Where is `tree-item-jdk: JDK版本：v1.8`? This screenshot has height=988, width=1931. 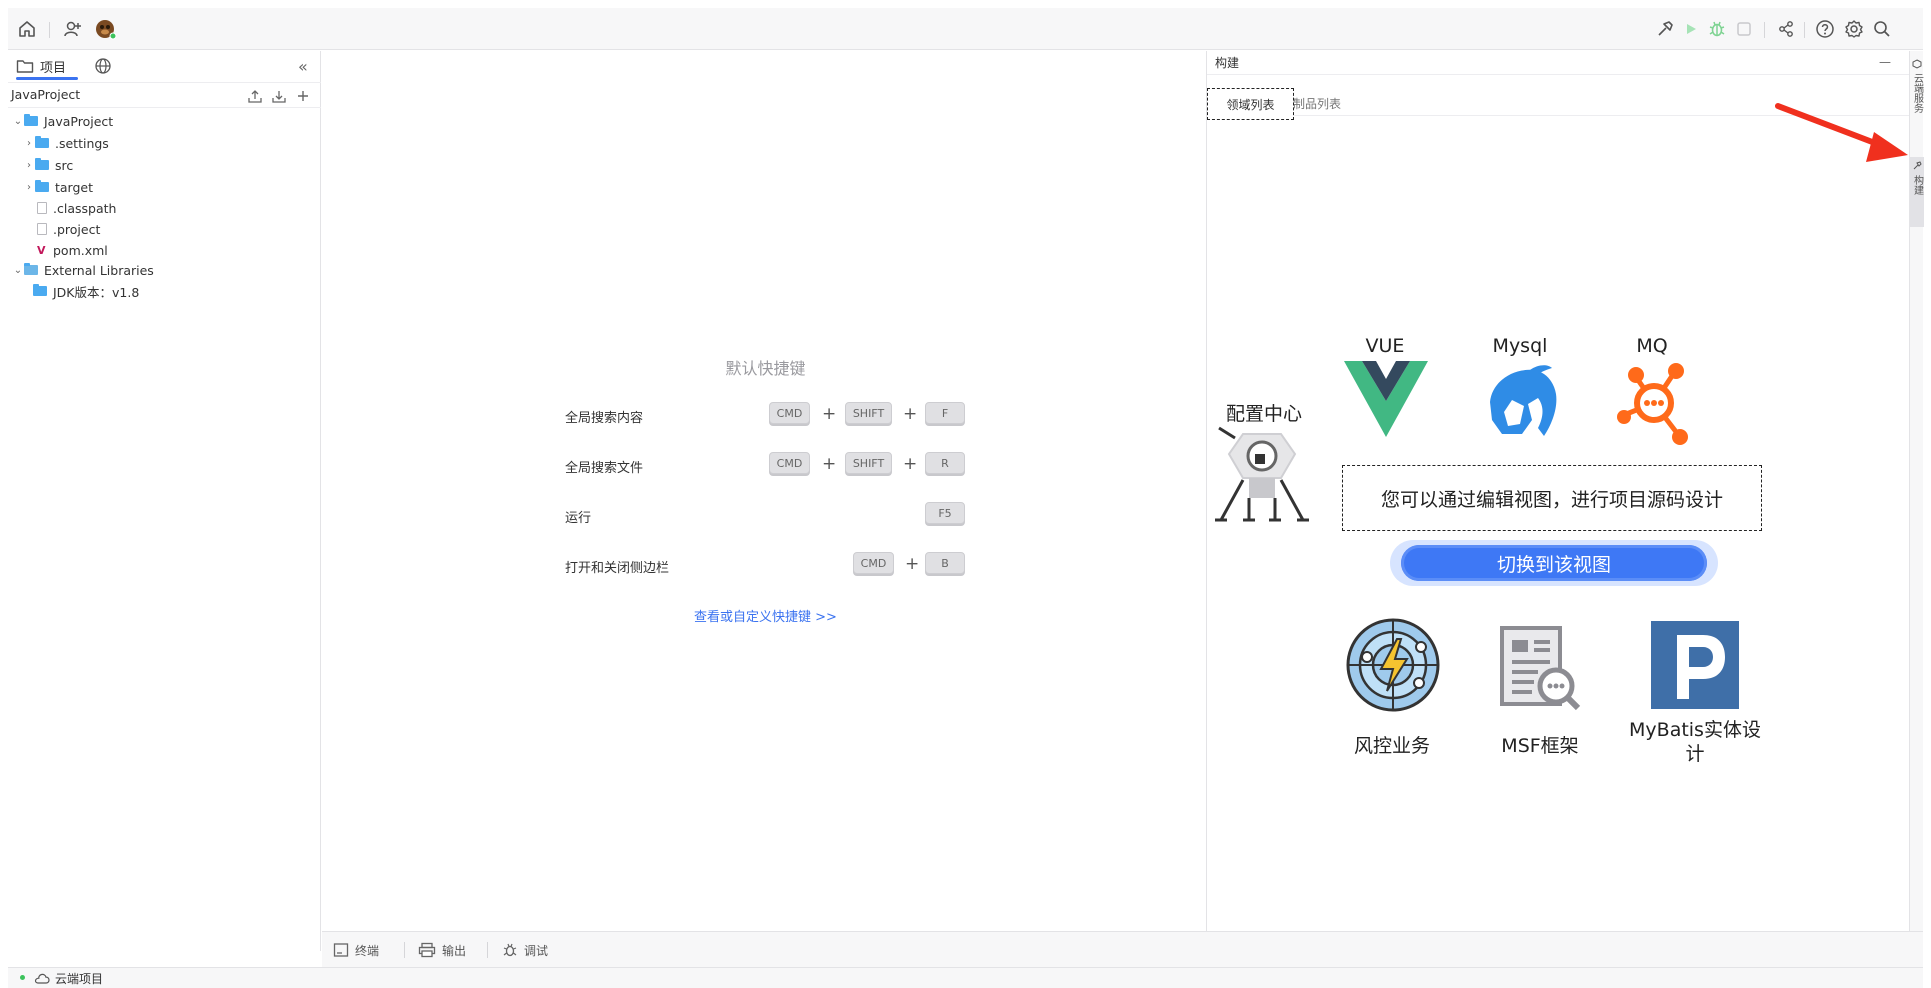 tree-item-jdk: JDK版本：v1.8 is located at coordinates (86, 291).